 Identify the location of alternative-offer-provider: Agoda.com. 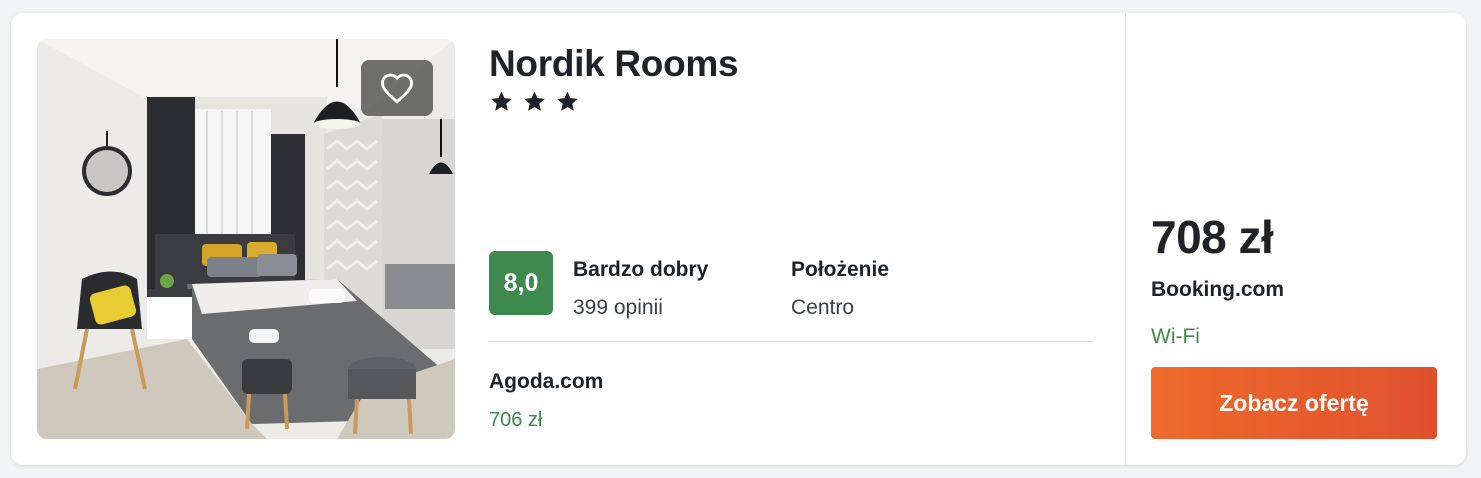
(546, 382).